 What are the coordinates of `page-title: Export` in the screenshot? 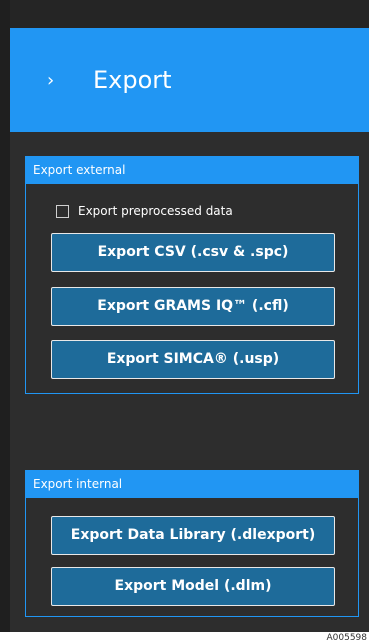 It's located at (132, 80).